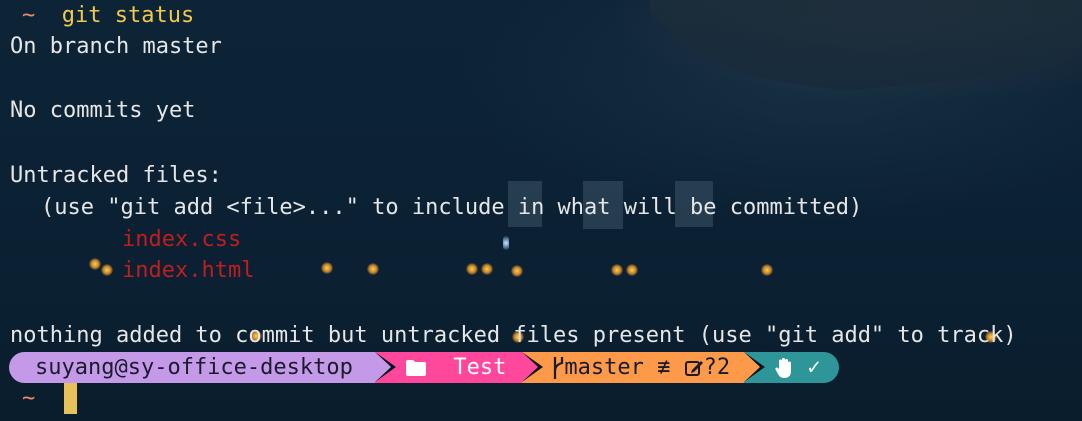 The height and width of the screenshot is (421, 1082). I want to click on branch-name: master, so click(604, 367).